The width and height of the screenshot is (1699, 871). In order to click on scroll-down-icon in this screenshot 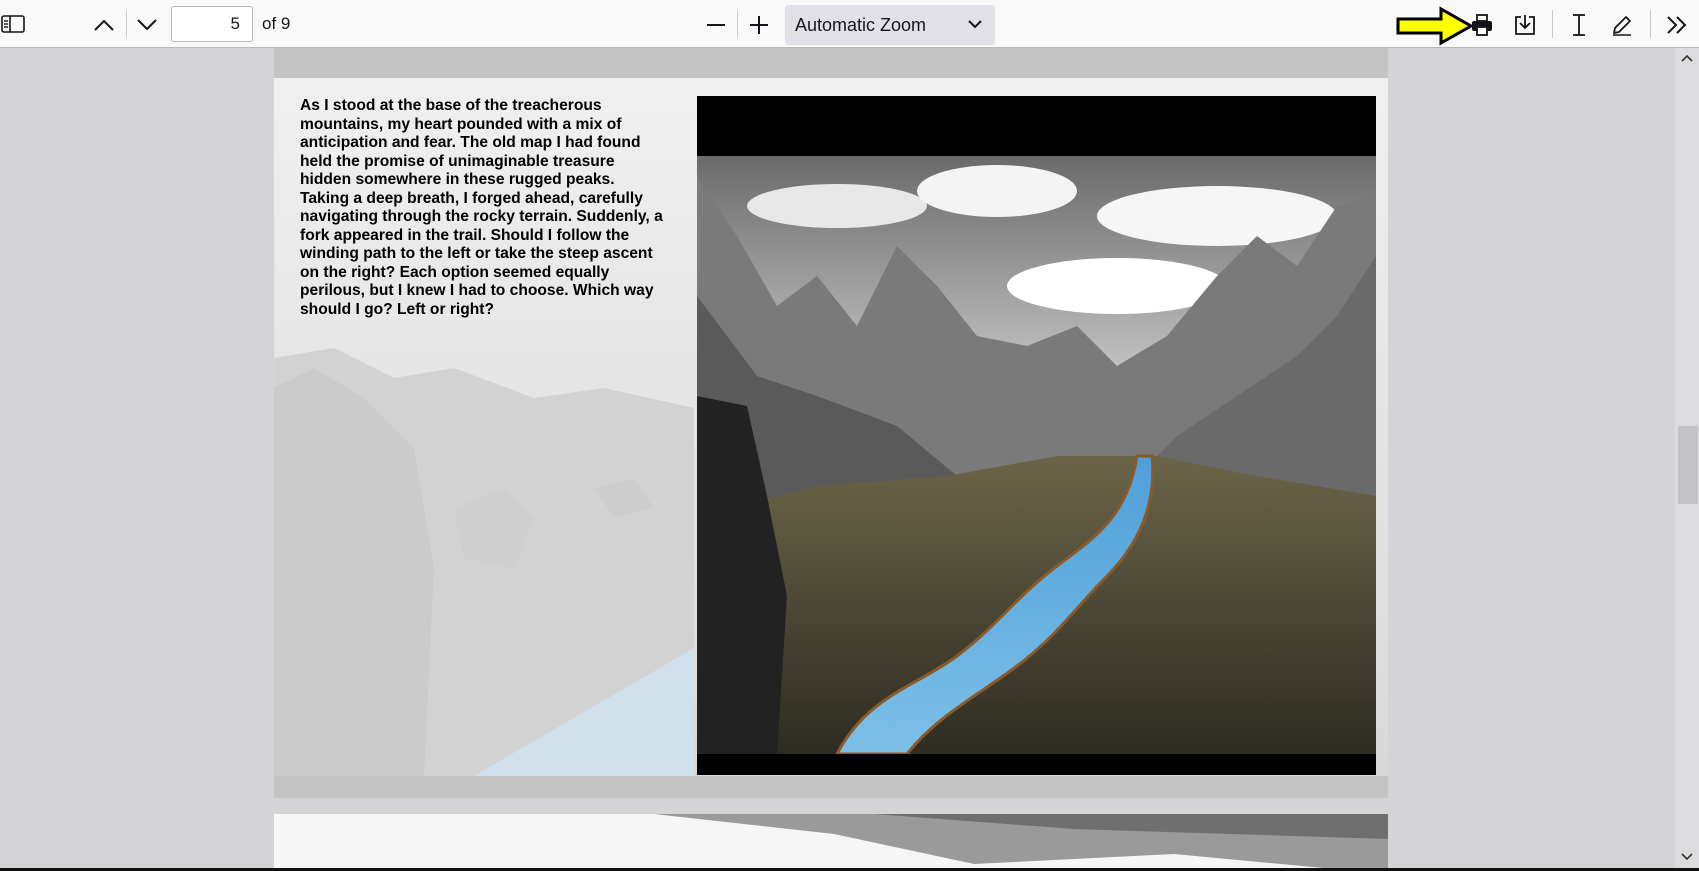, I will do `click(1687, 857)`.